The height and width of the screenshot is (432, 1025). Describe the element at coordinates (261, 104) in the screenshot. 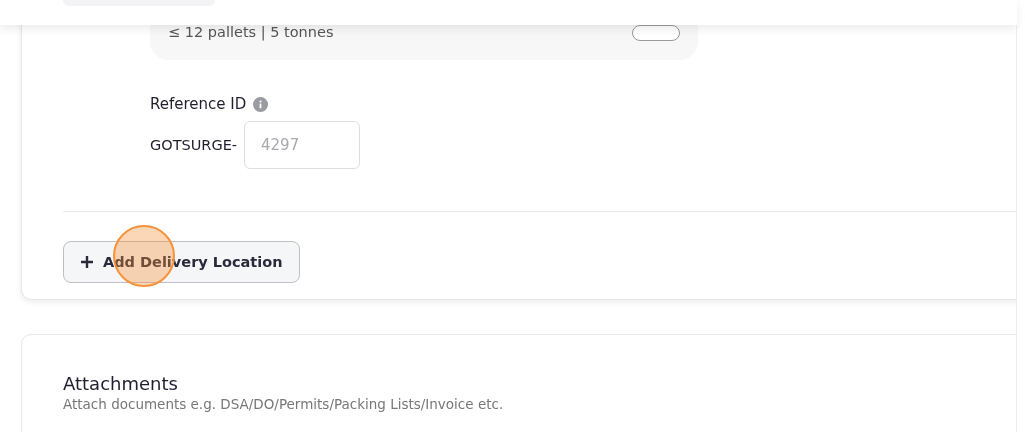

I see `info-icon` at that location.